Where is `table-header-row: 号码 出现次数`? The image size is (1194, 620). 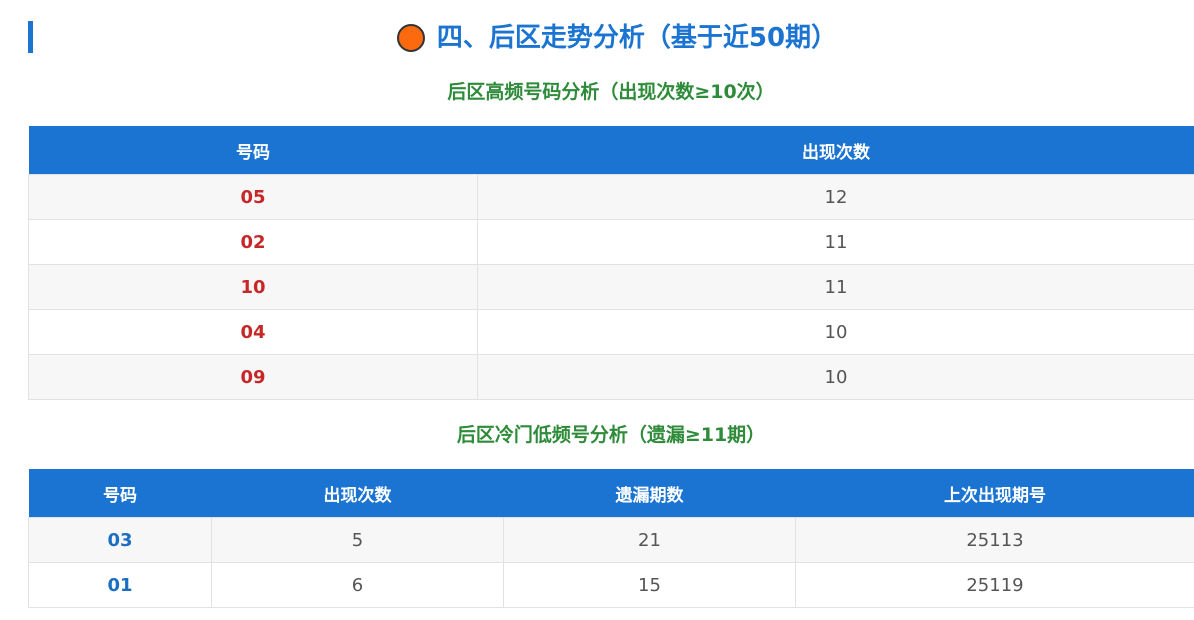
table-header-row: 号码 出现次数 is located at coordinates (611, 150).